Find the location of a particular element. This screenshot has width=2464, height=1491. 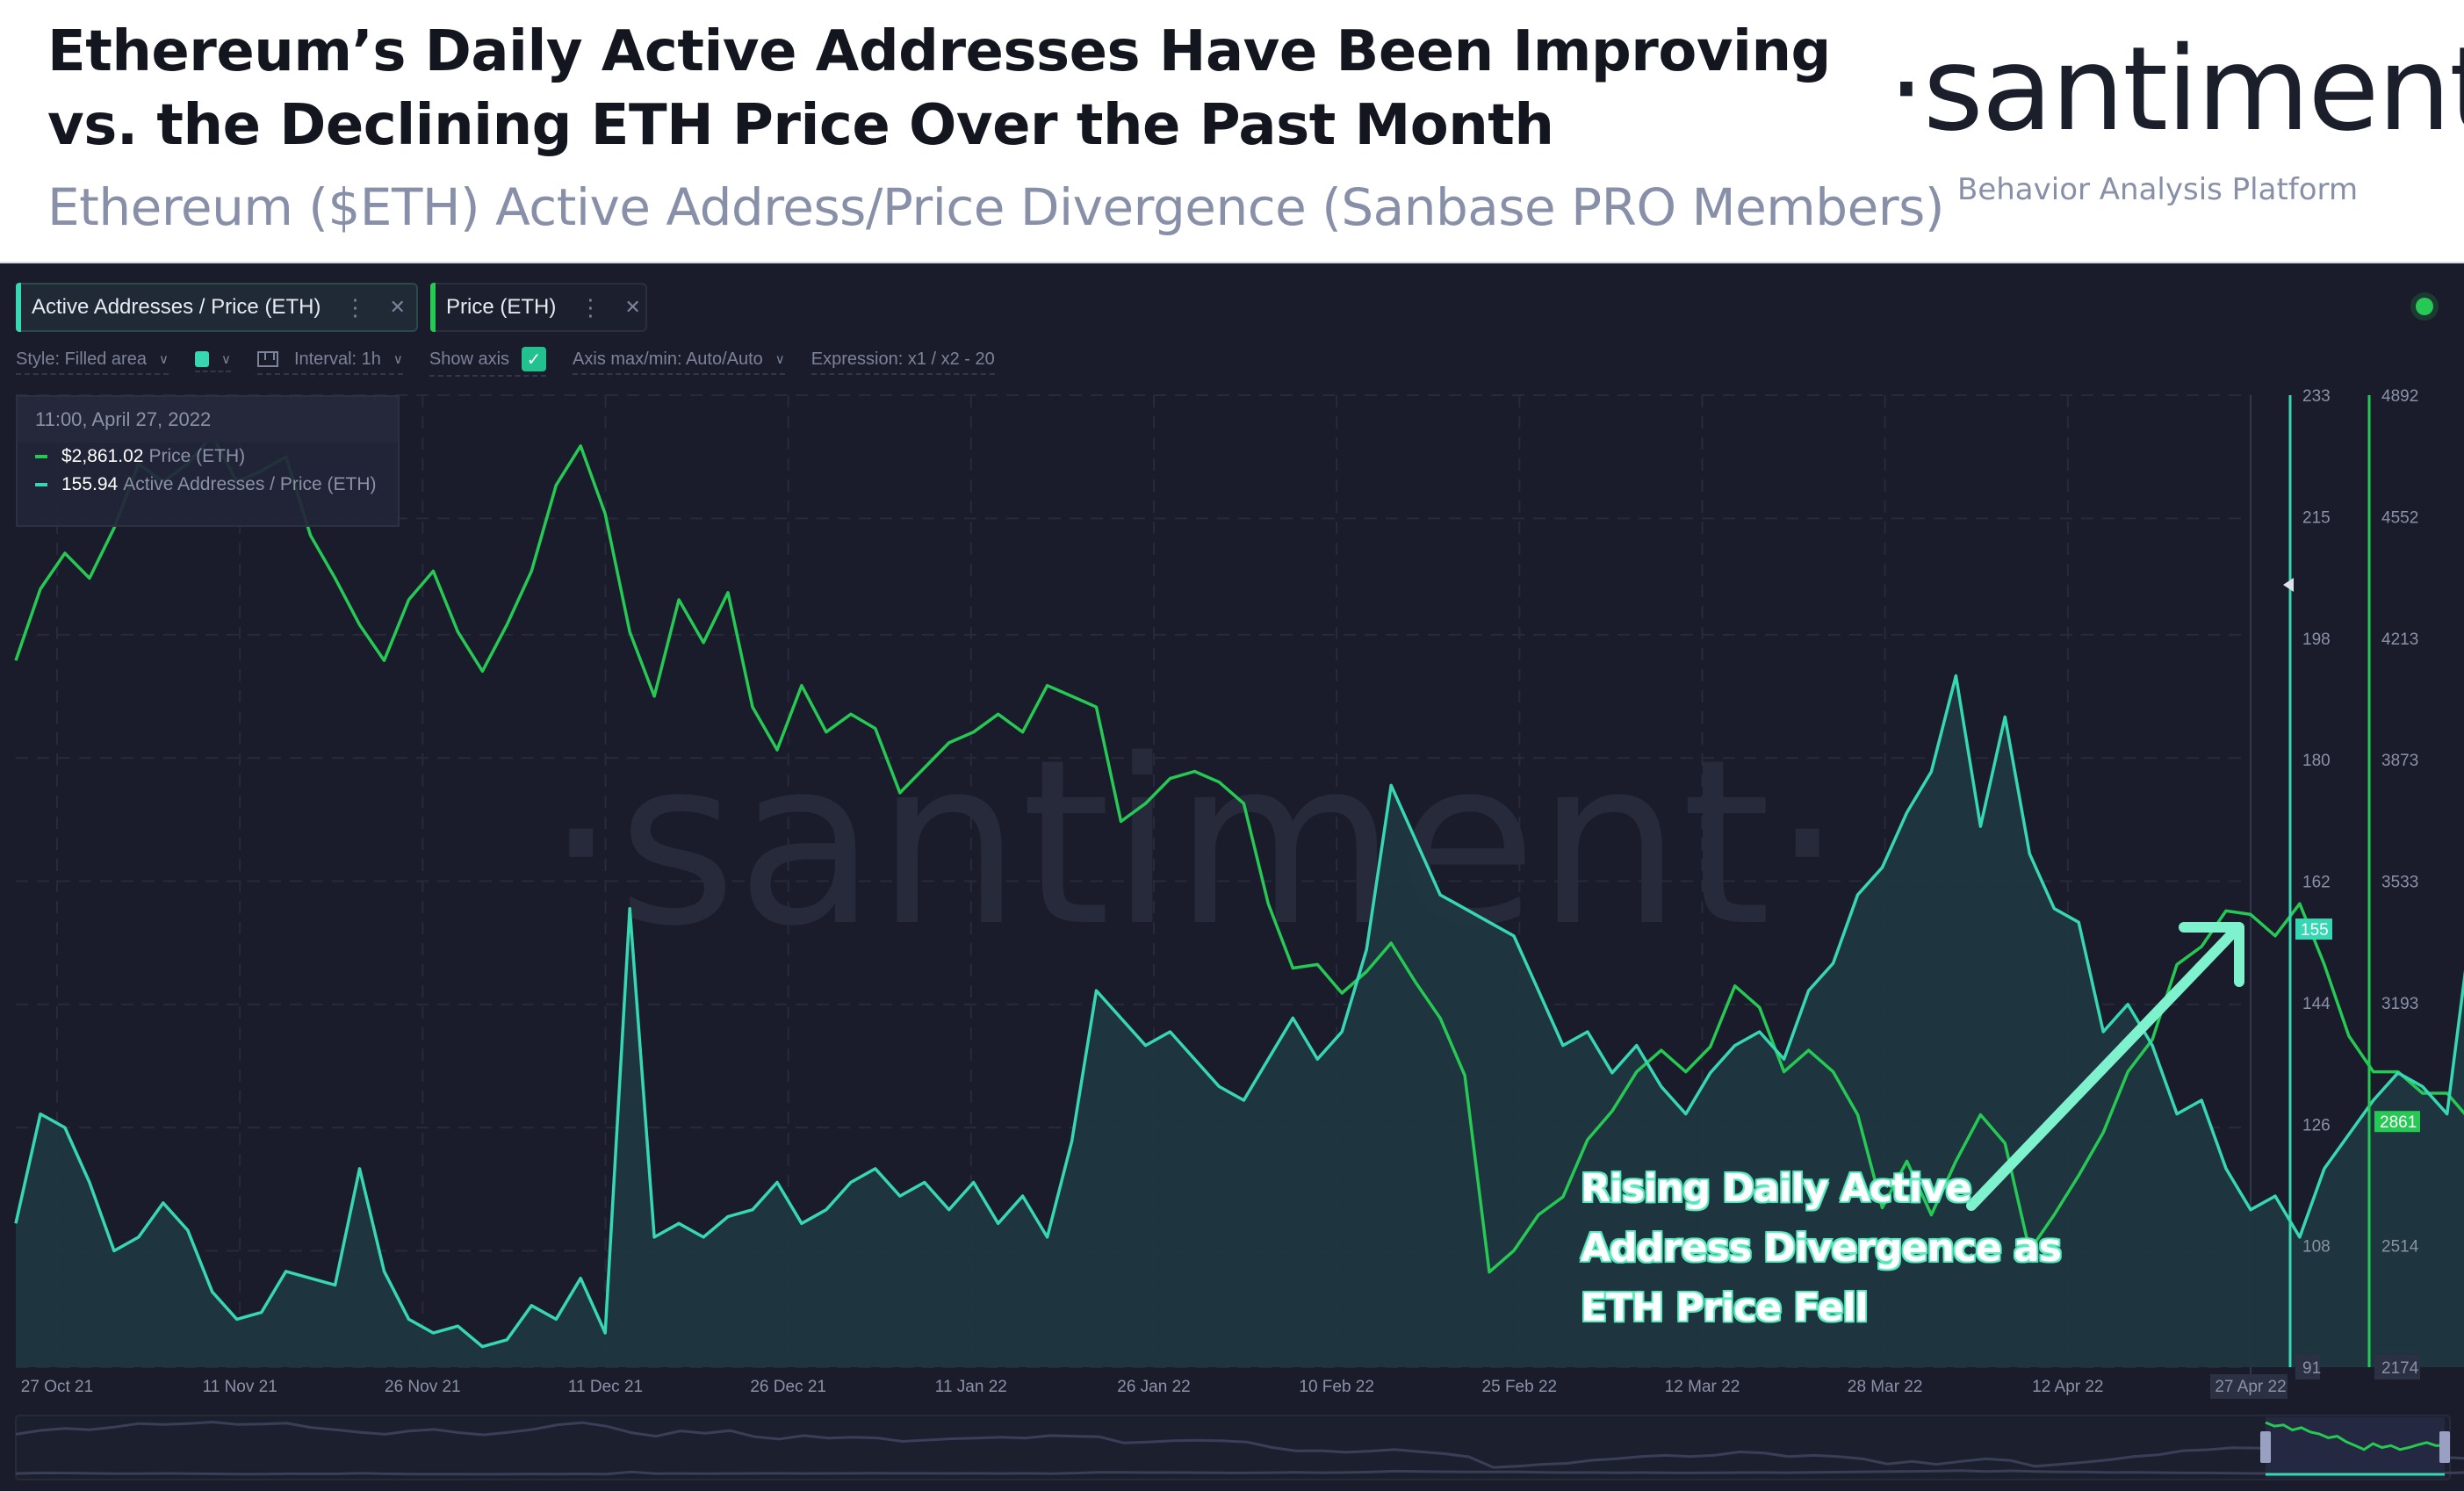

navigator is located at coordinates (1239, 1447).